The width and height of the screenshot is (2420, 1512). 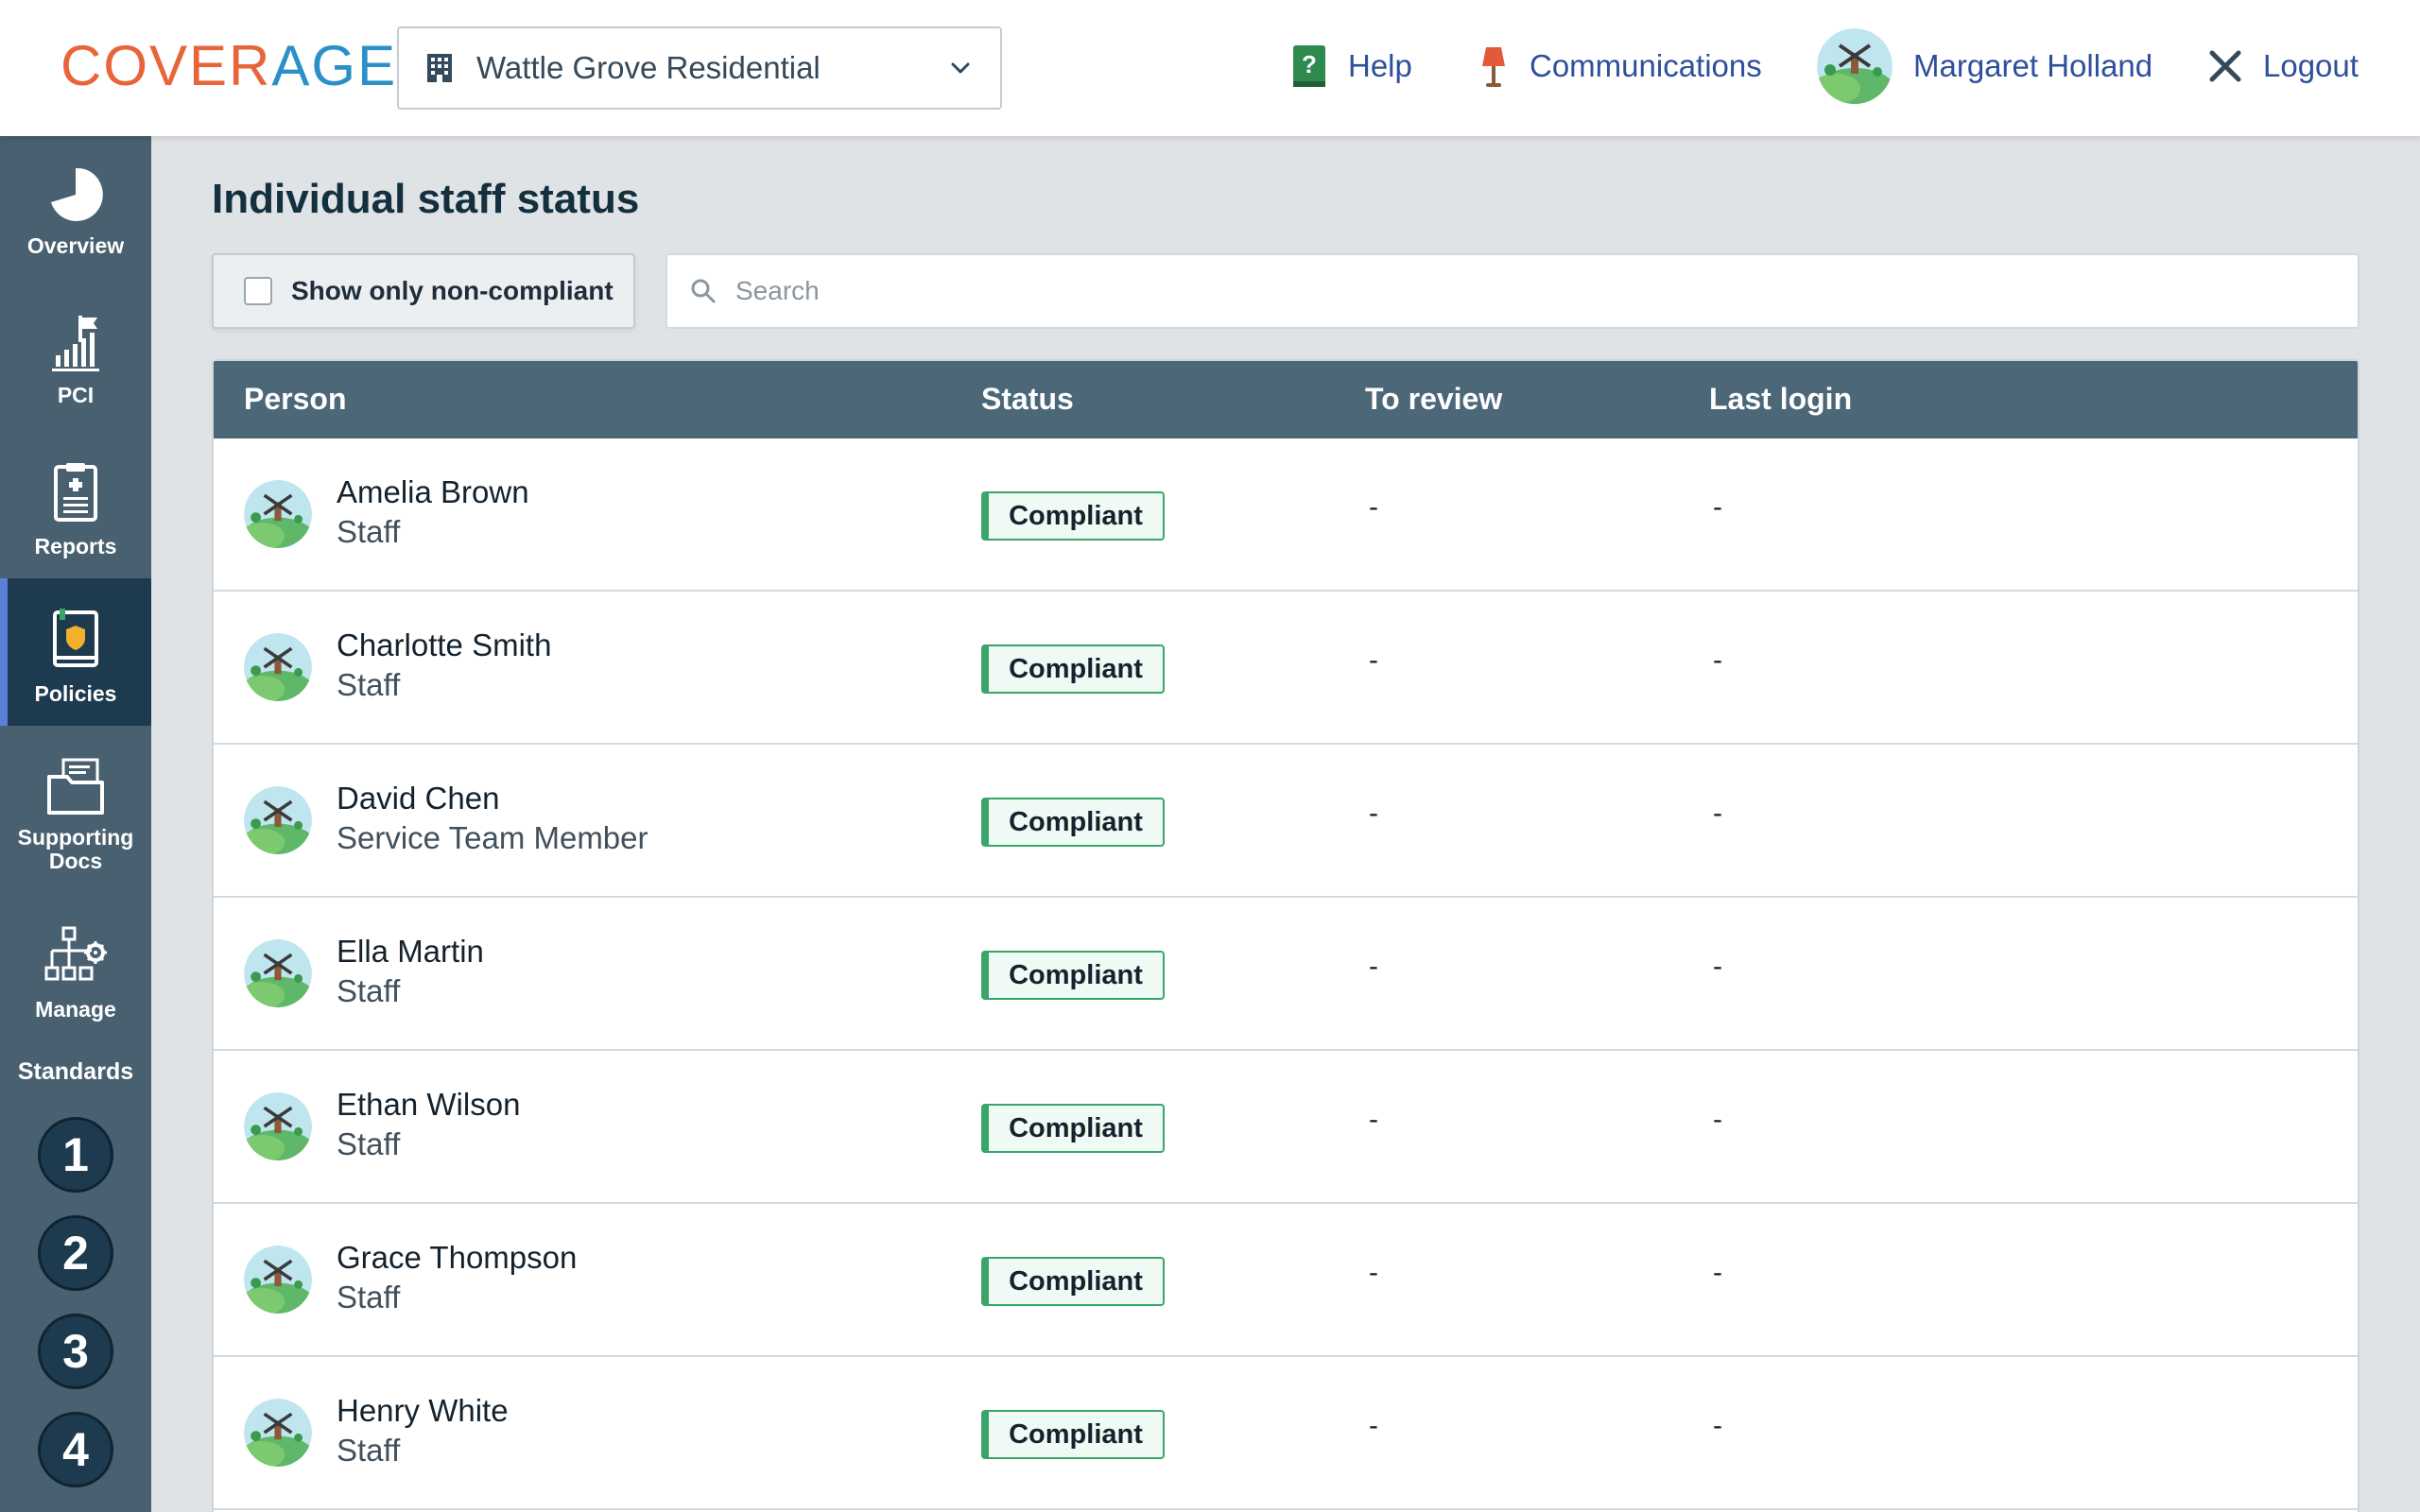 What do you see at coordinates (75, 1351) in the screenshot?
I see `standard-3-button: 3` at bounding box center [75, 1351].